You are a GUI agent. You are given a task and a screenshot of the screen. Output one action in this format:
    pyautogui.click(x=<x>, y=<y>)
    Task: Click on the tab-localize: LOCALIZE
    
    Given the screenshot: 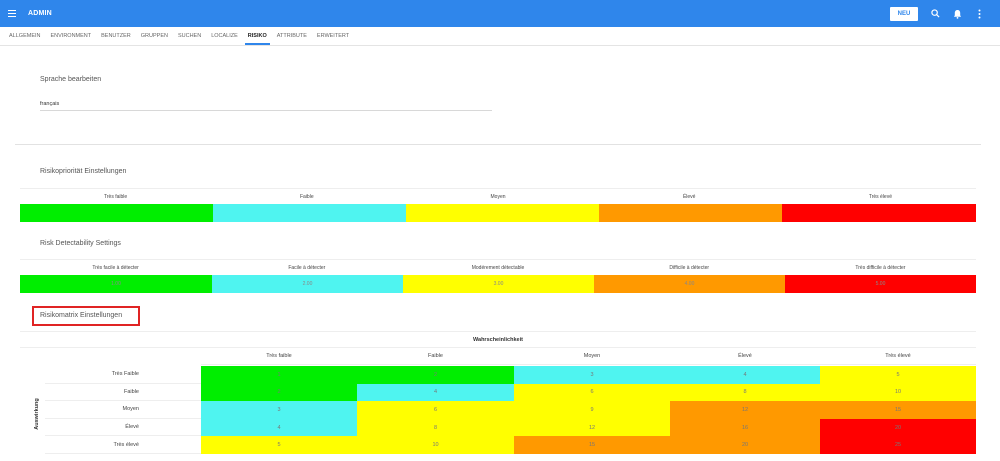 What is the action you would take?
    pyautogui.click(x=224, y=36)
    